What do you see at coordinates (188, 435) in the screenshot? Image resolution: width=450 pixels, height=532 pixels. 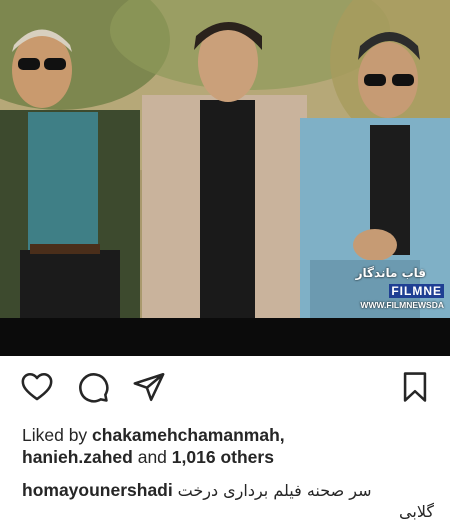 I see `liker-link-1: chakamehchamanmah,` at bounding box center [188, 435].